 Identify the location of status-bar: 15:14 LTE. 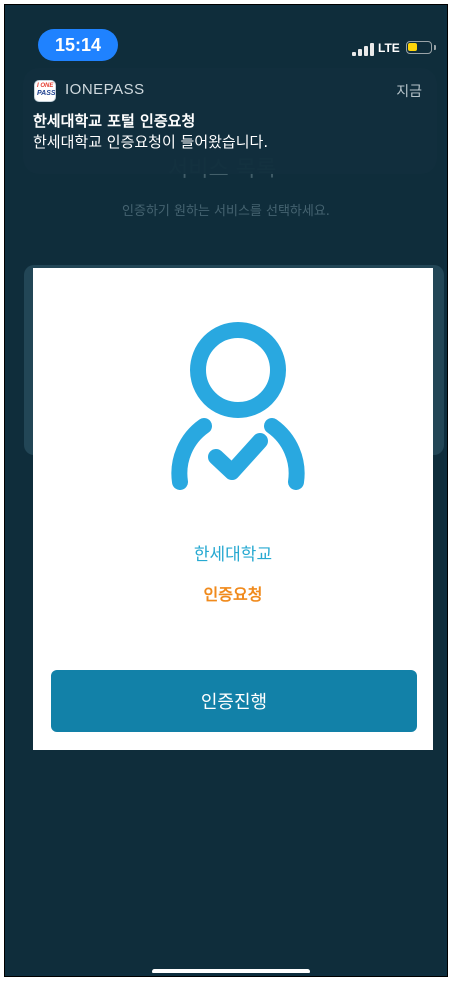
(226, 36).